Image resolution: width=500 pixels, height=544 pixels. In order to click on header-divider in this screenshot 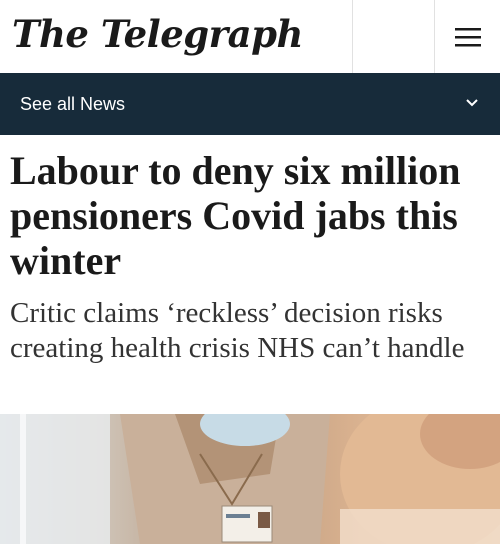, I will do `click(352, 36)`.